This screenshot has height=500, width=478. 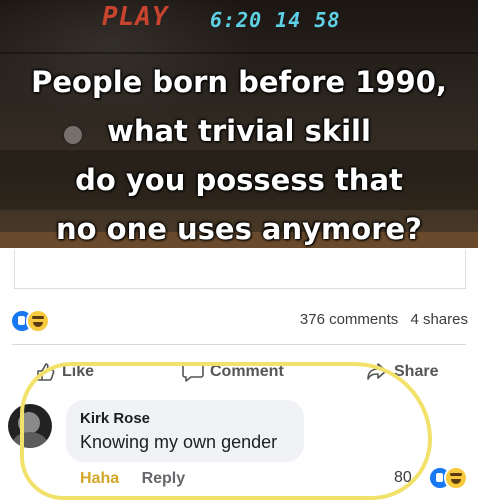 I want to click on engagement-counts: 376 comments 4 shares, so click(x=380, y=319).